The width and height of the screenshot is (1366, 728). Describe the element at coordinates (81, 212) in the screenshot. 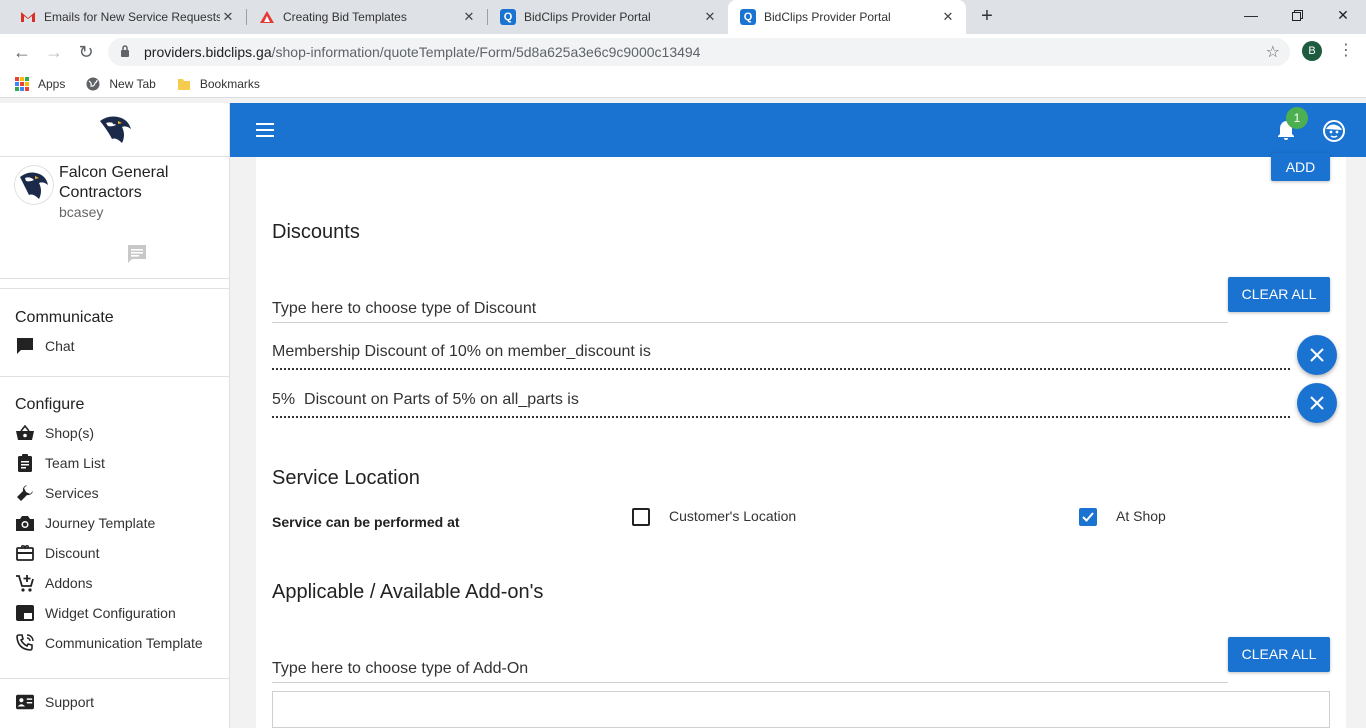

I see `username: bcasey` at that location.